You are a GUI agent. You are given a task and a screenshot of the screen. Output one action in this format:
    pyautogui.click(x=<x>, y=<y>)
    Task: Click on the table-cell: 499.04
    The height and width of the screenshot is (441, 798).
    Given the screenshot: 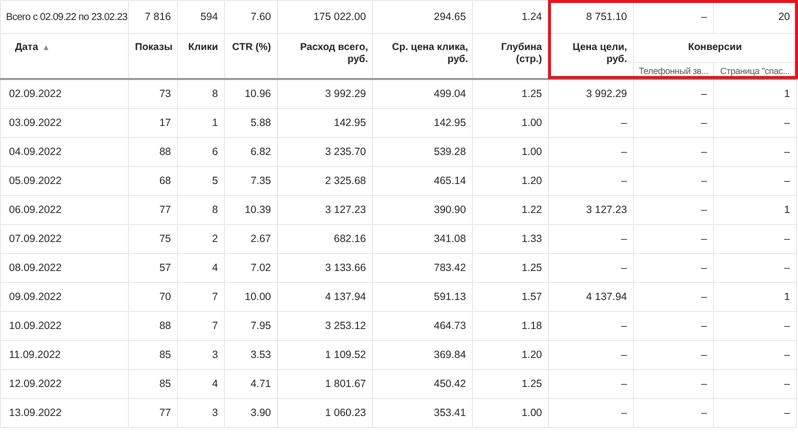 What is the action you would take?
    pyautogui.click(x=422, y=93)
    